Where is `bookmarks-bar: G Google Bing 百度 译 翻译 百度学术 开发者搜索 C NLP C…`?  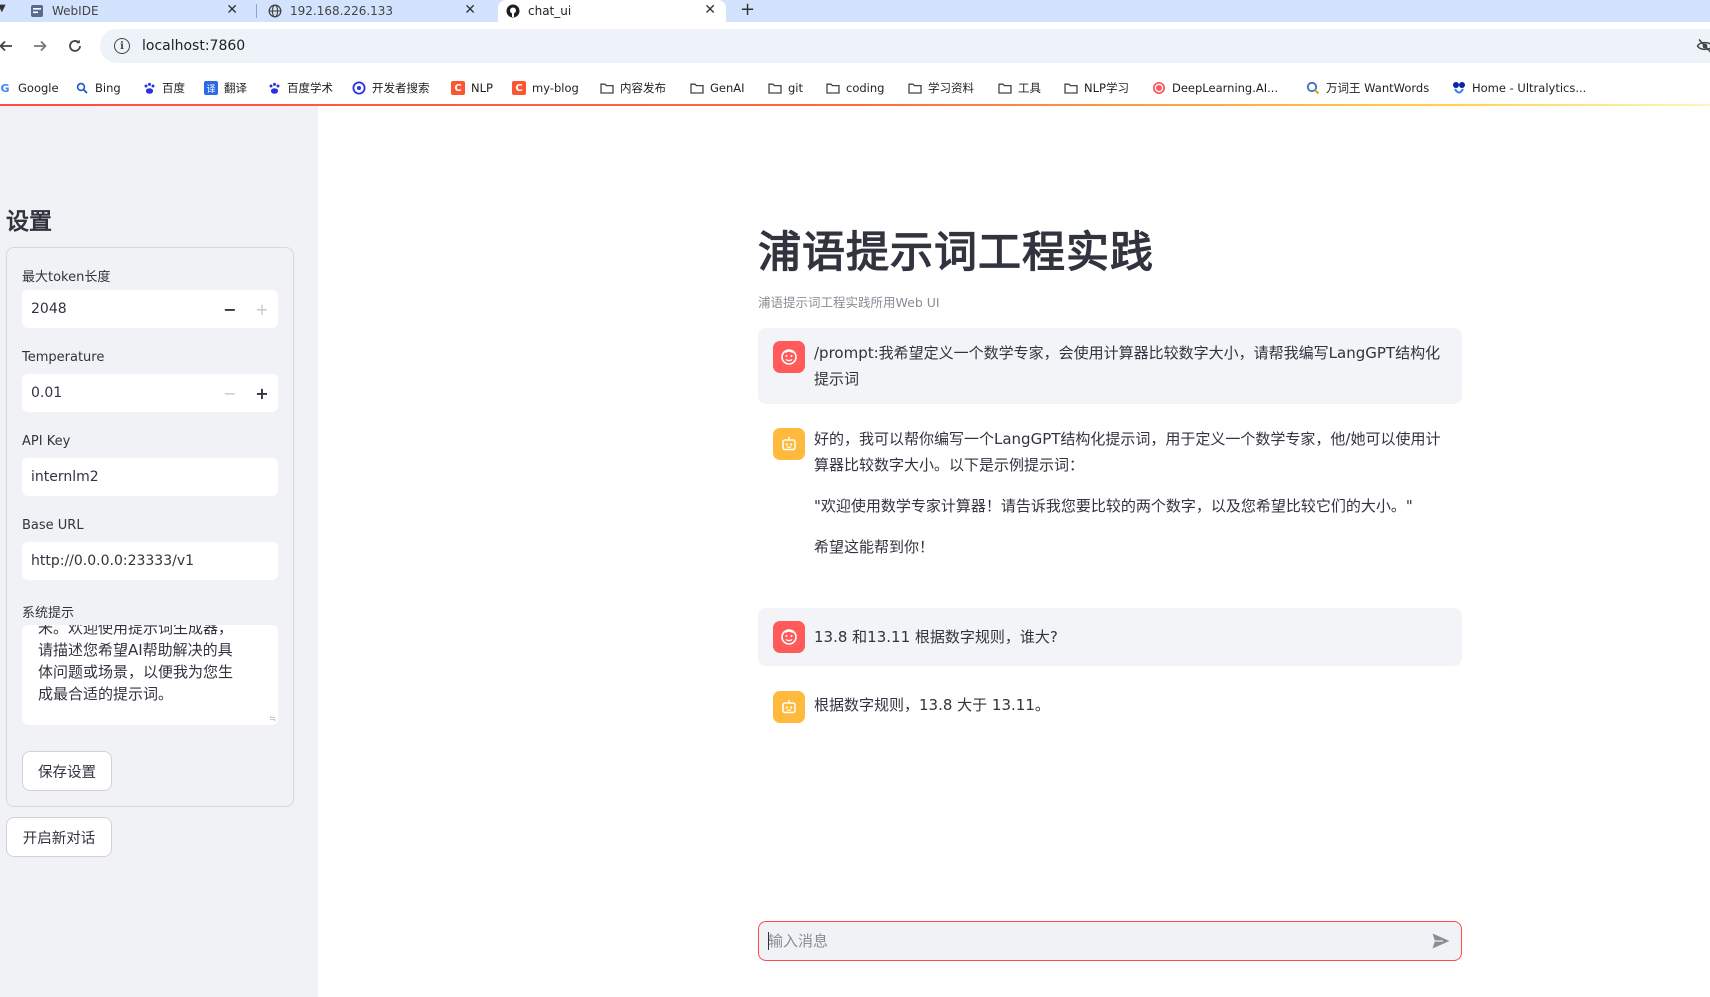
bookmarks-bar: G Google Bing 百度 译 翻译 百度学术 开发者搜索 C NLP C… is located at coordinates (855, 88).